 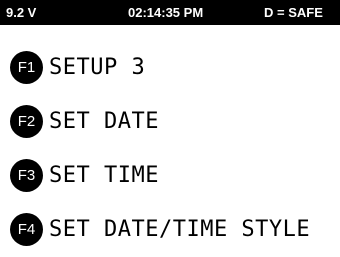 I want to click on menu-item-setup-3: F1 SETUP 3, so click(x=77, y=67).